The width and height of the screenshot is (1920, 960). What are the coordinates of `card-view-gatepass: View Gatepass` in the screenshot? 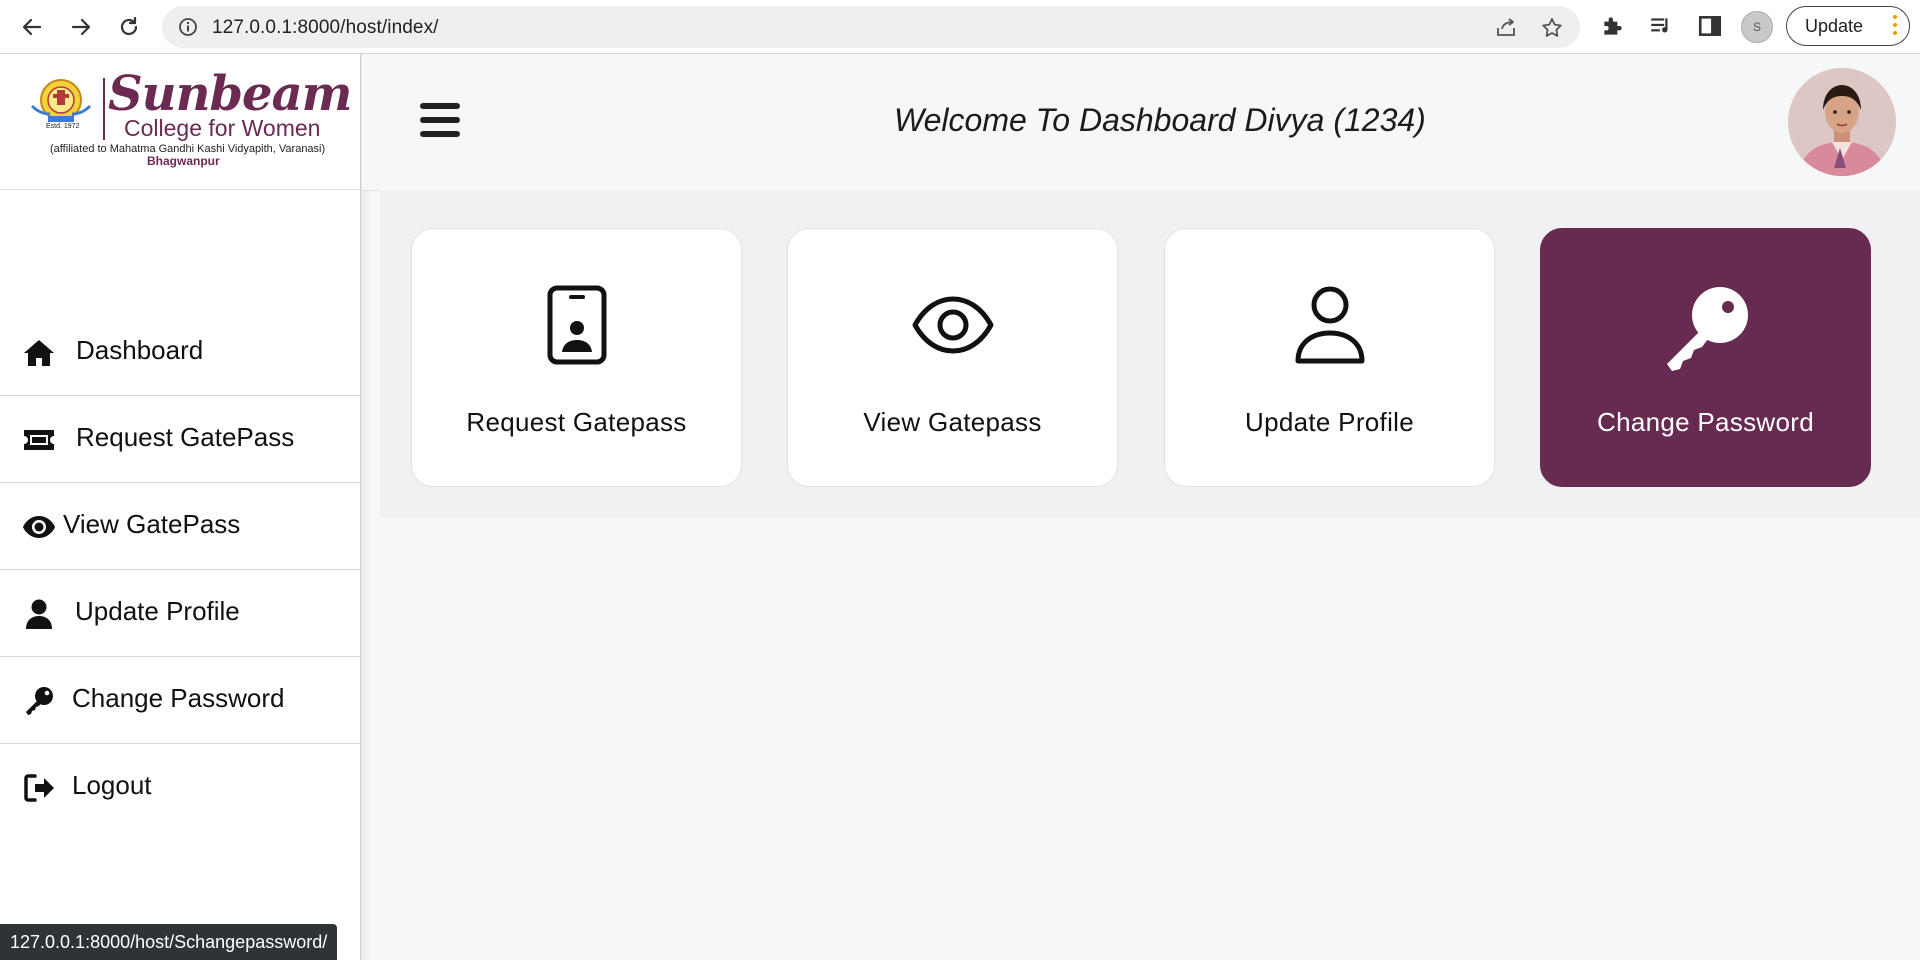 It's located at (952, 357).